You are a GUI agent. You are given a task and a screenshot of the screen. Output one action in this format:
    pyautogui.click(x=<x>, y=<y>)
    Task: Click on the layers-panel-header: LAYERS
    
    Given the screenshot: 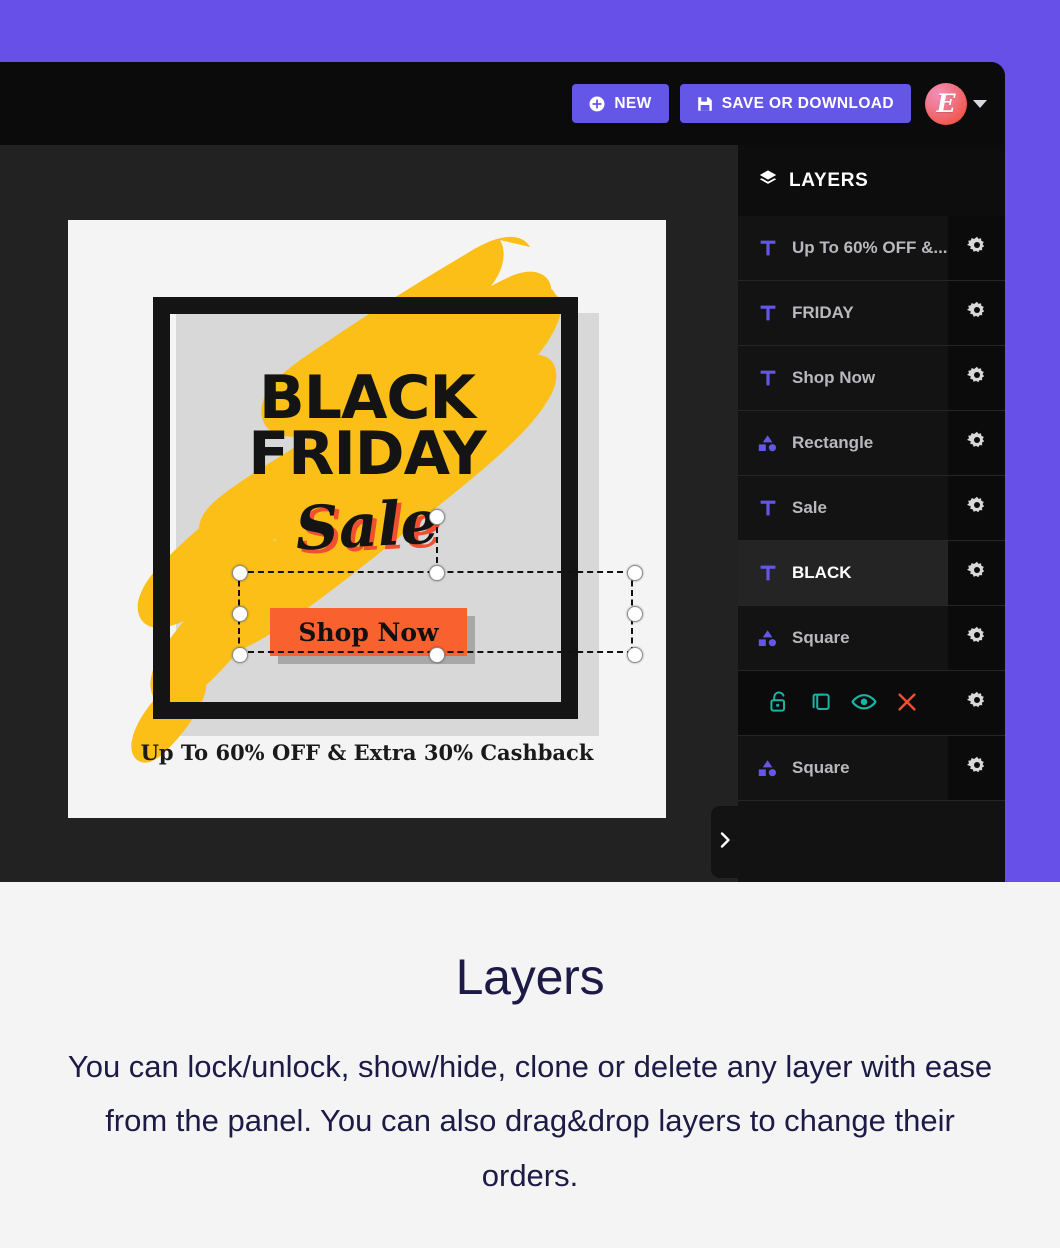 What is the action you would take?
    pyautogui.click(x=871, y=180)
    